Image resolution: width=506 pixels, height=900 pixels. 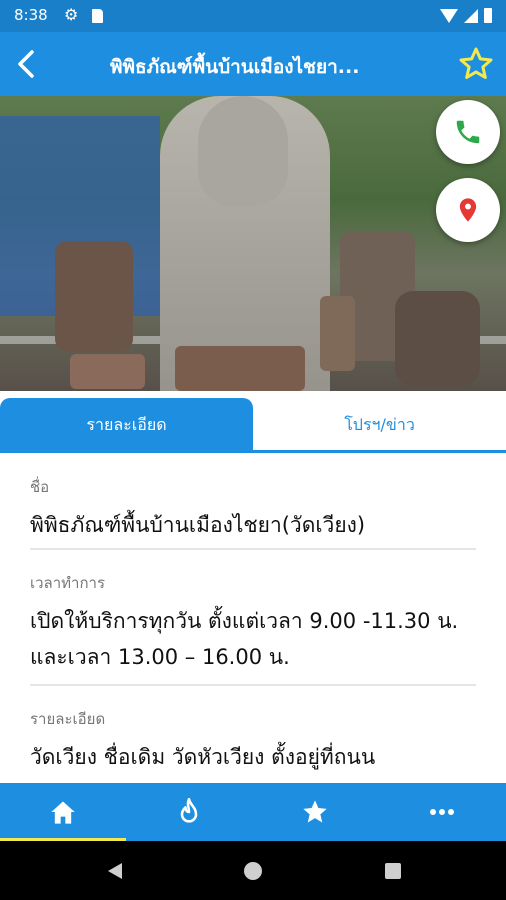 What do you see at coordinates (488, 15) in the screenshot?
I see `battery-icon` at bounding box center [488, 15].